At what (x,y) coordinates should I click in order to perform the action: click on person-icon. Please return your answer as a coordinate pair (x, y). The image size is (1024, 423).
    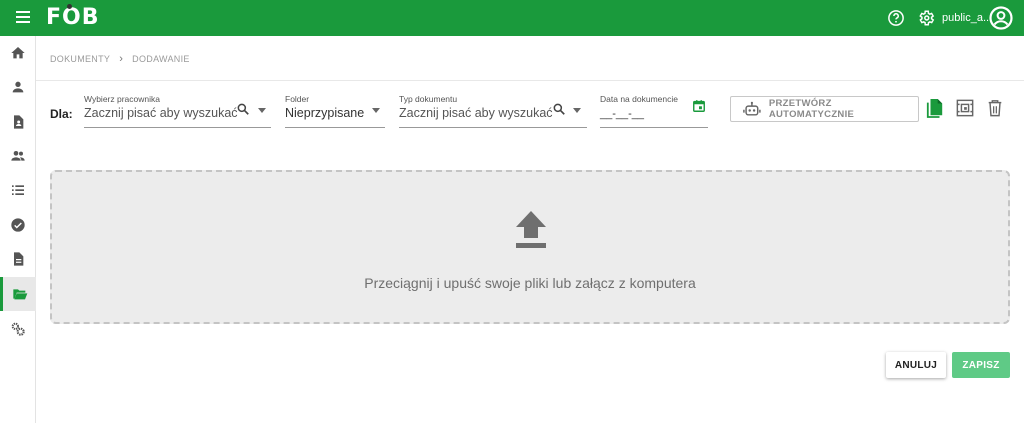
    Looking at the image, I should click on (18, 87).